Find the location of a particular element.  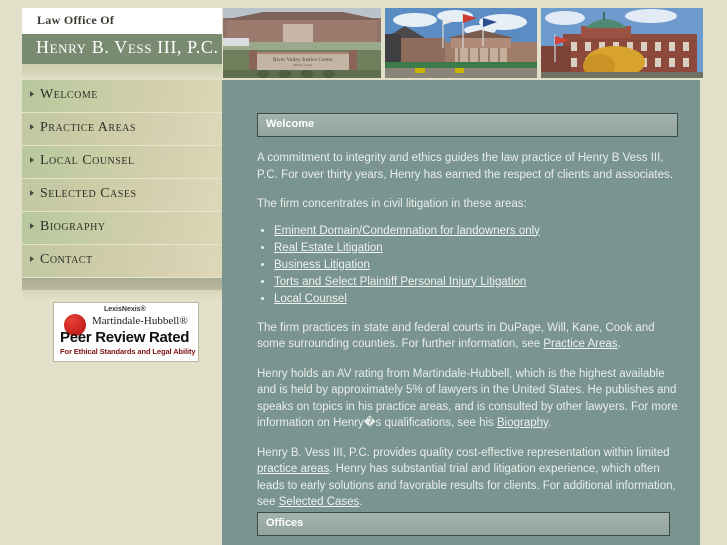

av-text-after: . is located at coordinates (549, 423).